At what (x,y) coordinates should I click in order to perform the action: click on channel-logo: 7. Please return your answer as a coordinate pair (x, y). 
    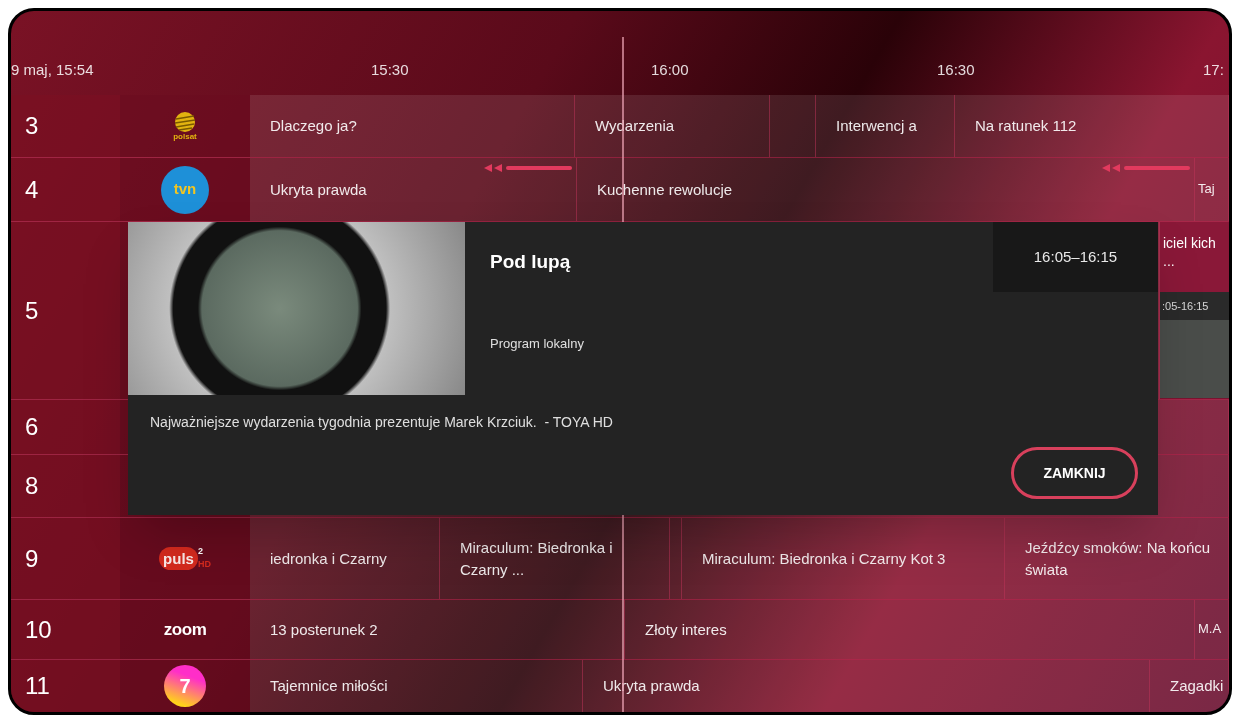
    Looking at the image, I should click on (185, 686).